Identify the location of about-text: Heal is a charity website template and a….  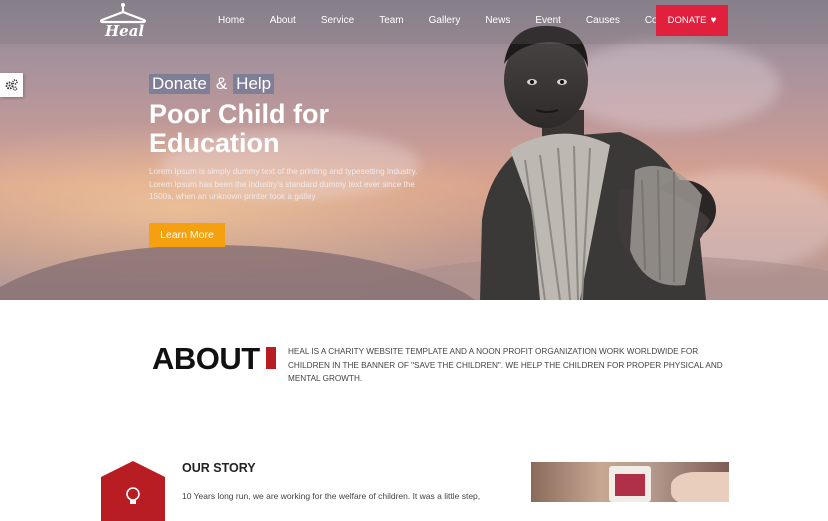
(505, 365).